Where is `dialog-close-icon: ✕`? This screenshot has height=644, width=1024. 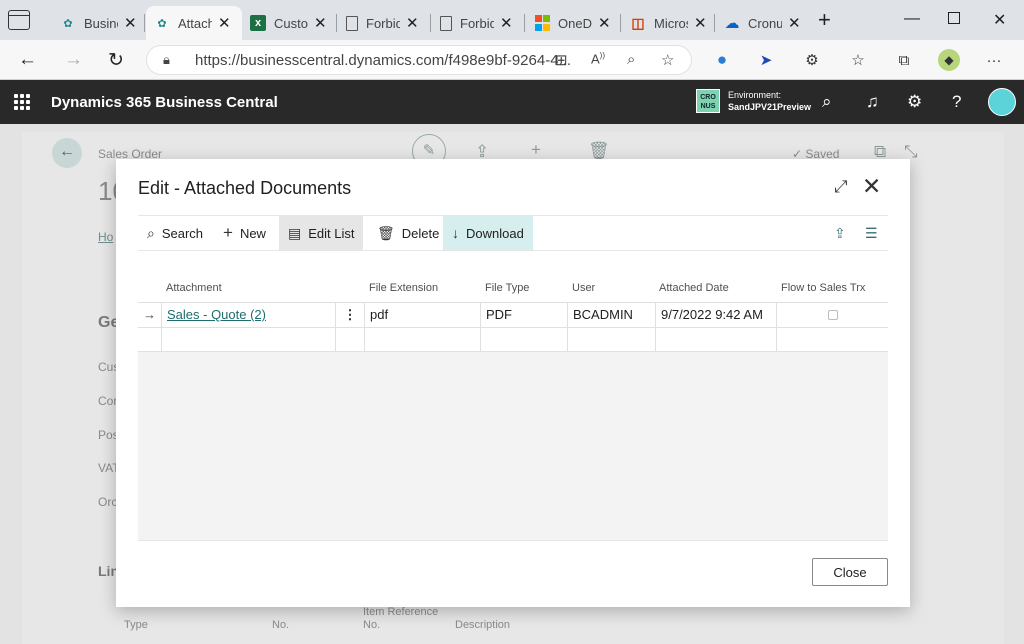
dialog-close-icon: ✕ is located at coordinates (871, 186).